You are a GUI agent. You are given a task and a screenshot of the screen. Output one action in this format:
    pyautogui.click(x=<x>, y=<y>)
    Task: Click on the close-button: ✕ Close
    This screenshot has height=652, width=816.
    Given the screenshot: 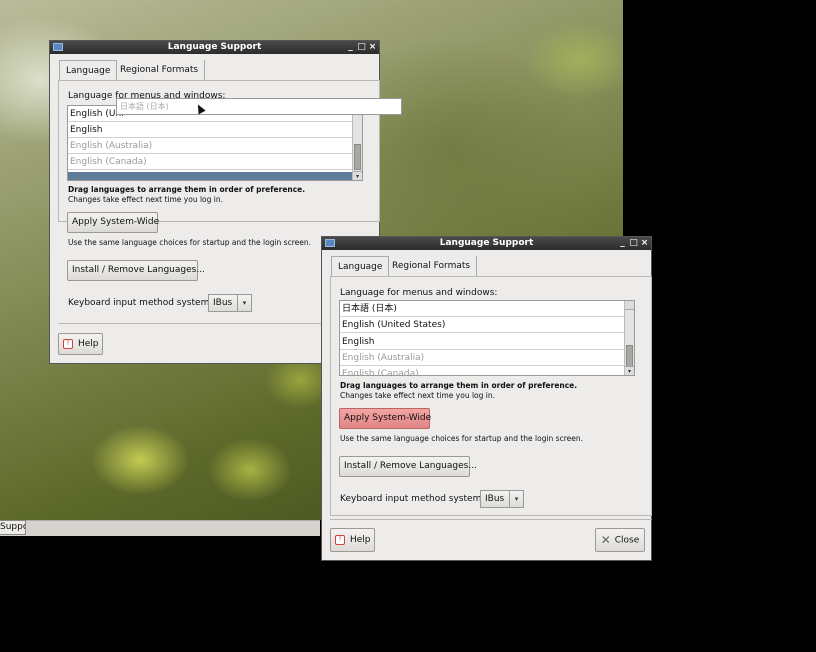 What is the action you would take?
    pyautogui.click(x=620, y=540)
    